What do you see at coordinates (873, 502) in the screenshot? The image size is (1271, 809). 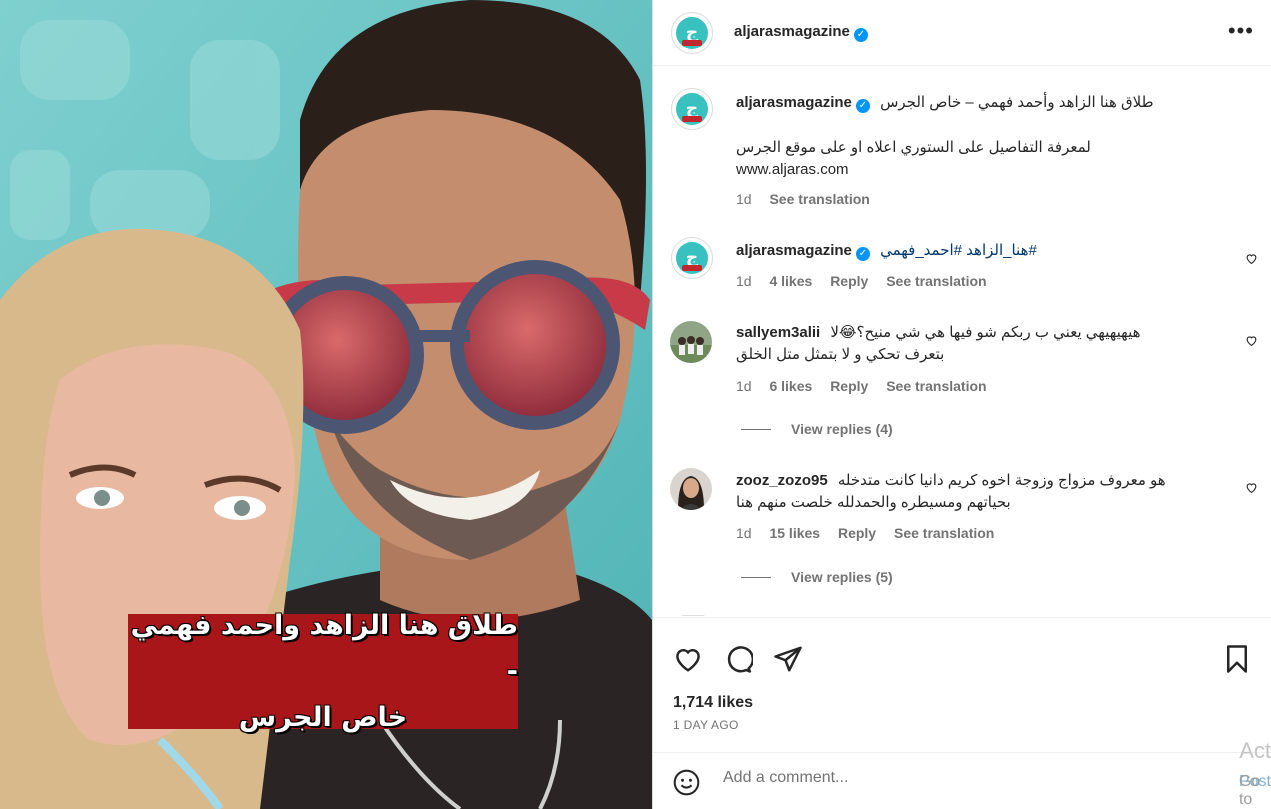 I see `comment-text-line2: بحياتهم ومسيطره والحمدلله خلصت منهم هنا` at bounding box center [873, 502].